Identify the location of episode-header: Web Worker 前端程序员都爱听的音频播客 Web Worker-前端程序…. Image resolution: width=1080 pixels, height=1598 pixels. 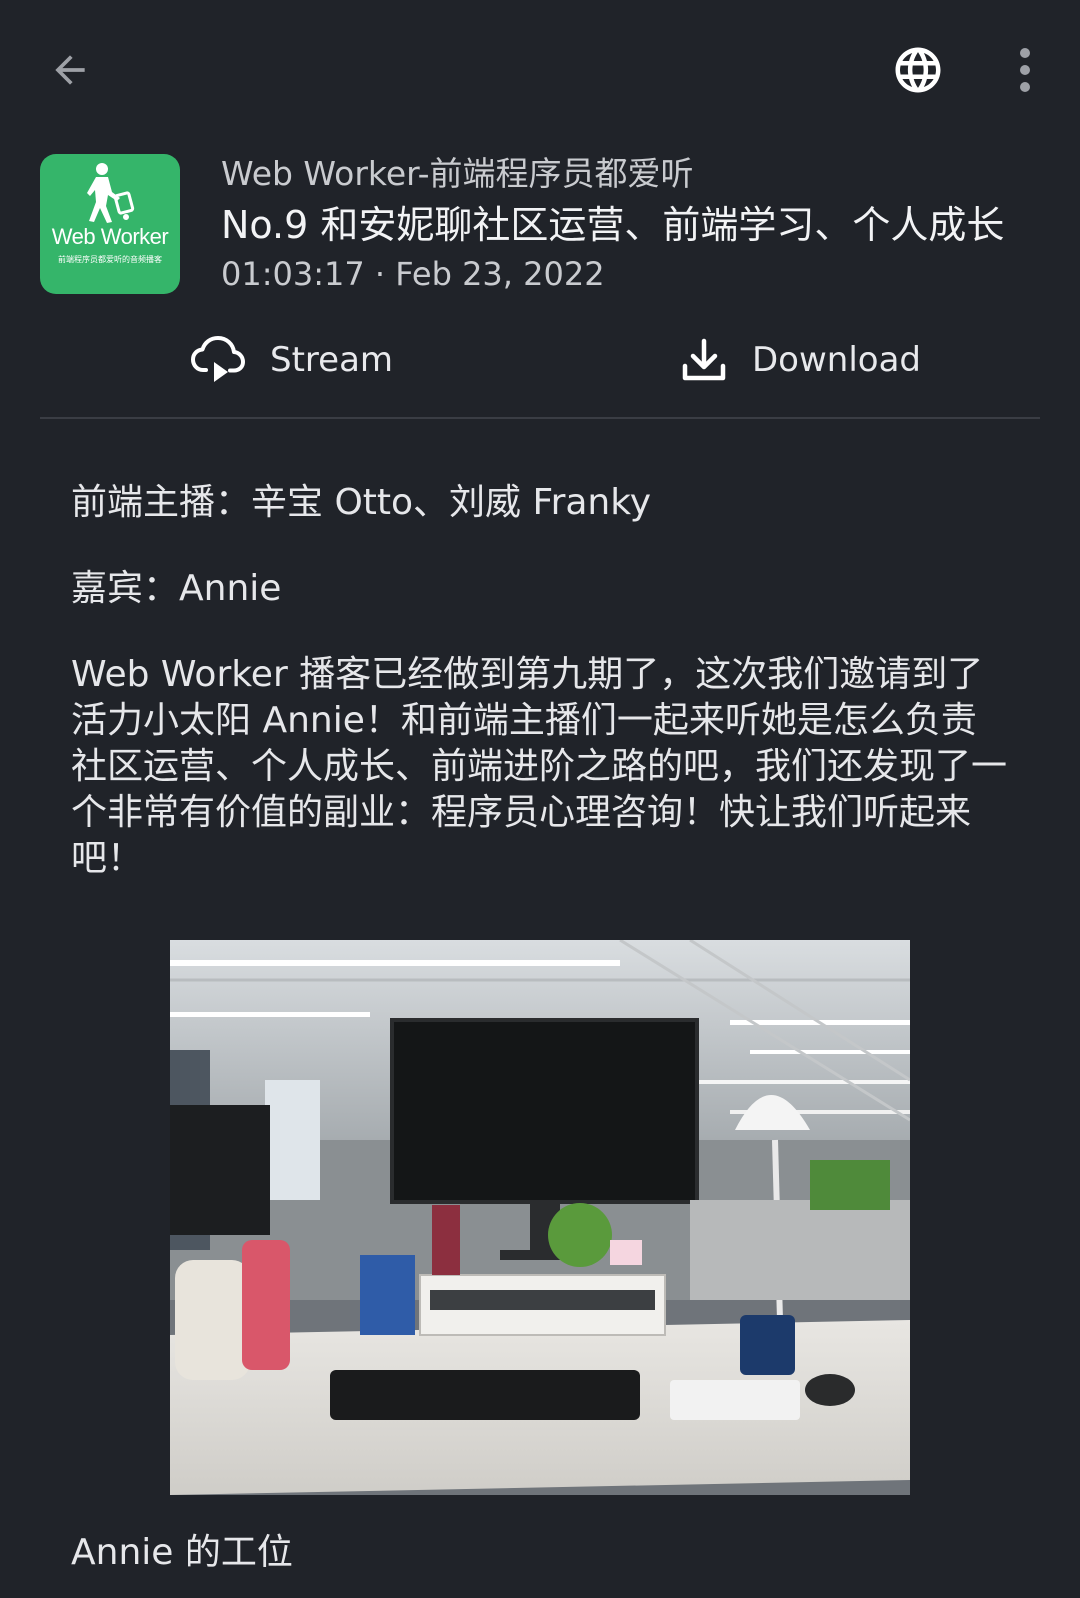
(545, 229).